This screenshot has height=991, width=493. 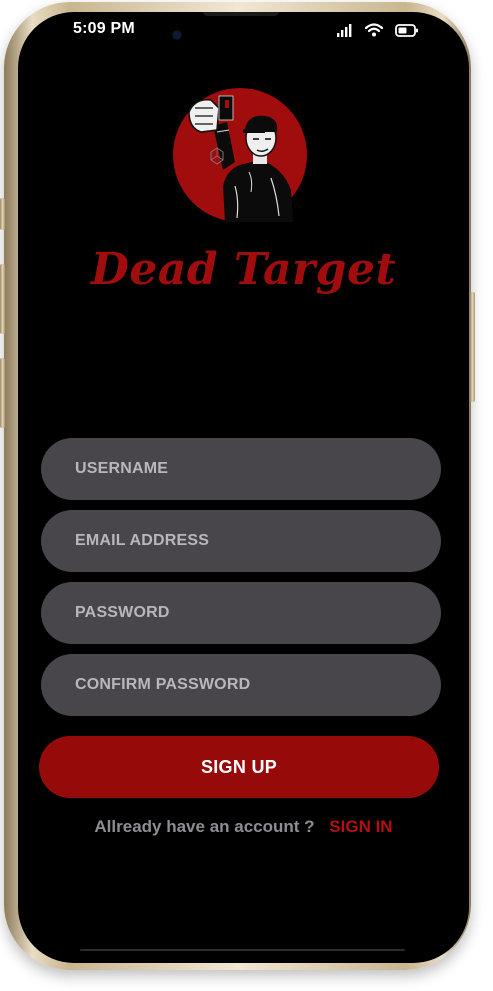 I want to click on confirm-password-placeholder: CONFIRM PASSWORD, so click(x=163, y=684).